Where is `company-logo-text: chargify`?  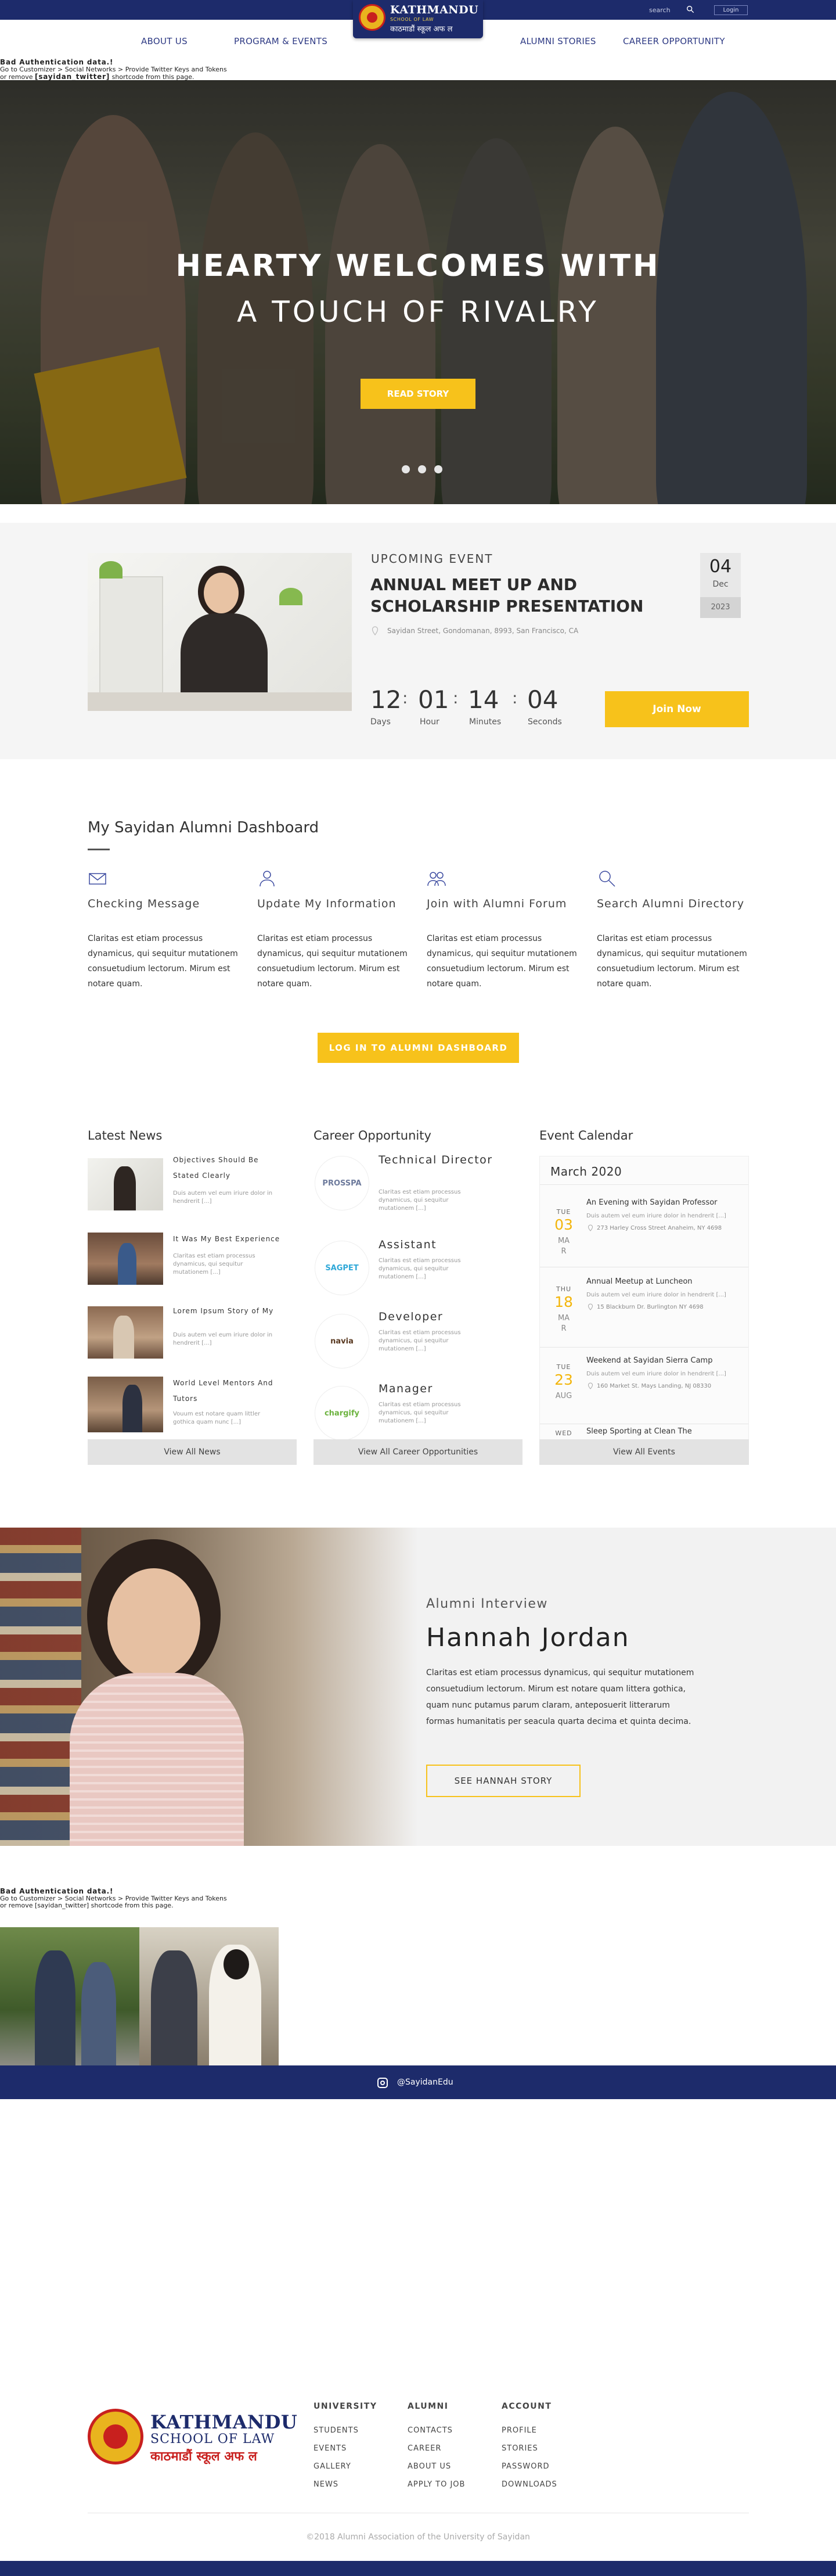
company-logo-text: chargify is located at coordinates (342, 1413).